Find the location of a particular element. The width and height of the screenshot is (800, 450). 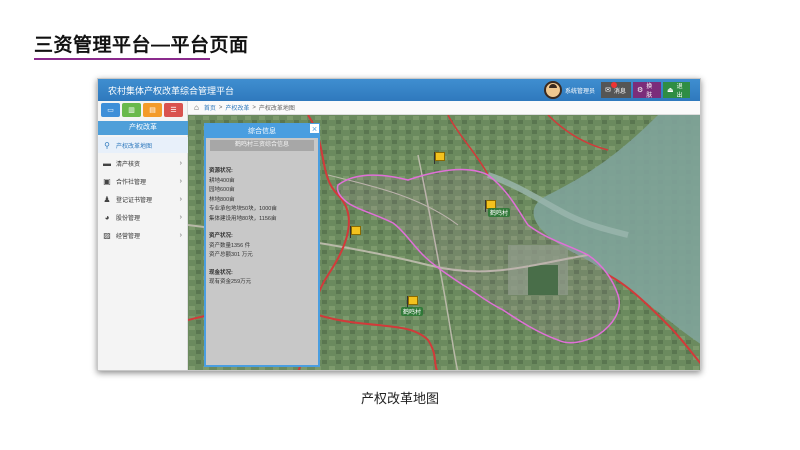

skin-button-label: 换肤 is located at coordinates (649, 91).